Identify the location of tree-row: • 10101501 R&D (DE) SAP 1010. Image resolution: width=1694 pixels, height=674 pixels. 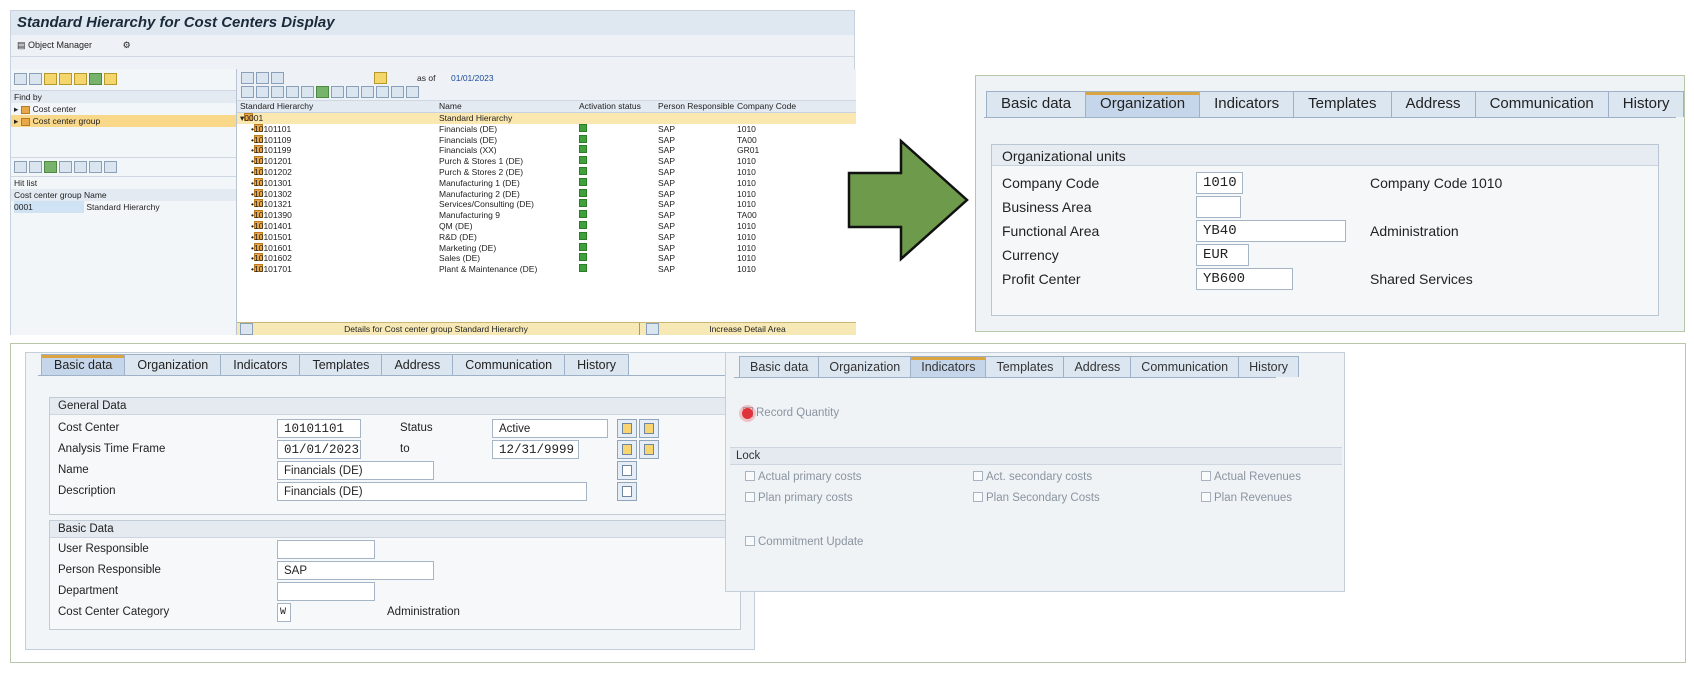
(546, 237).